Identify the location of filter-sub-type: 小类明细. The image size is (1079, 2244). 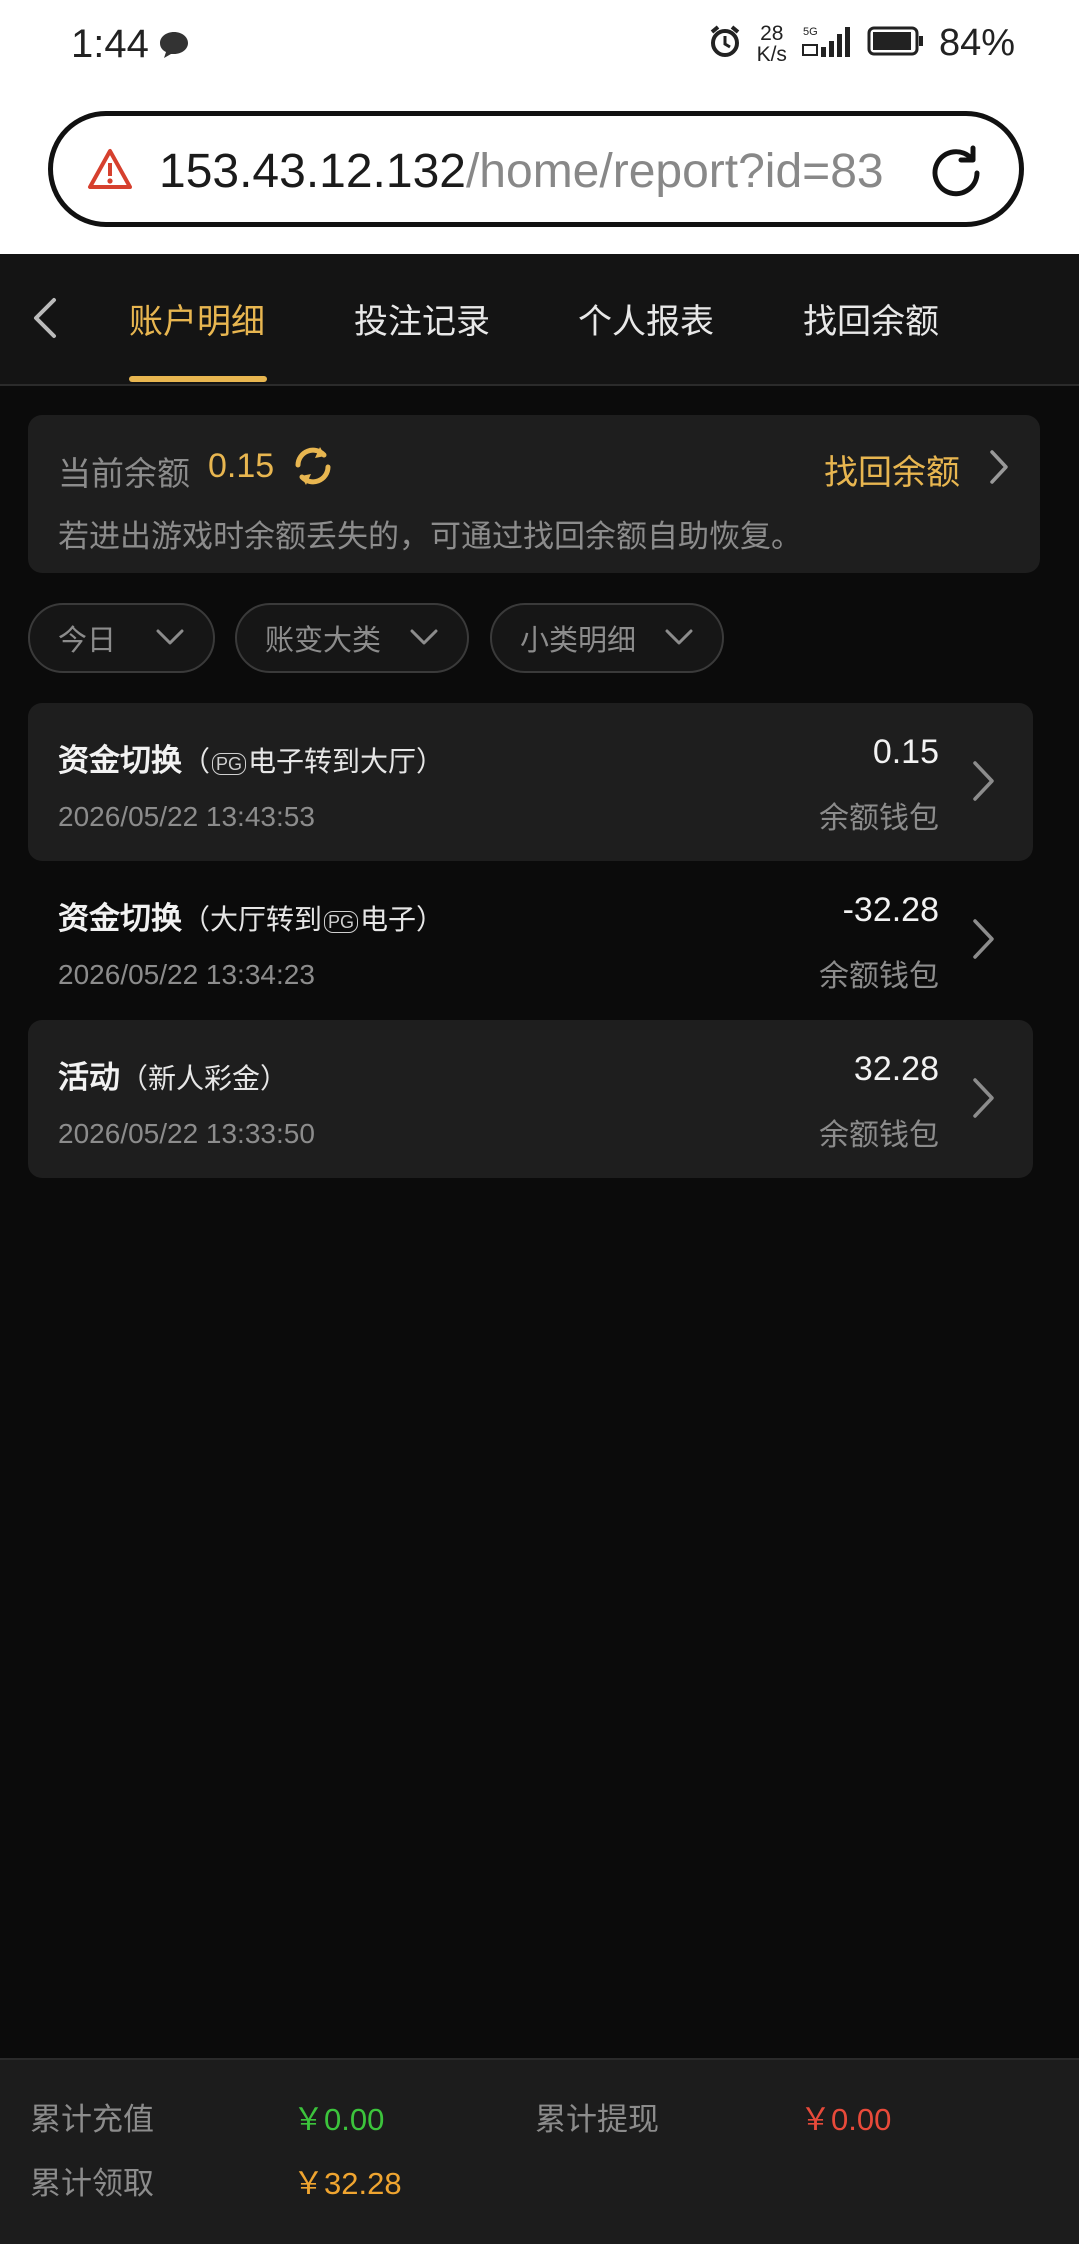
(607, 638).